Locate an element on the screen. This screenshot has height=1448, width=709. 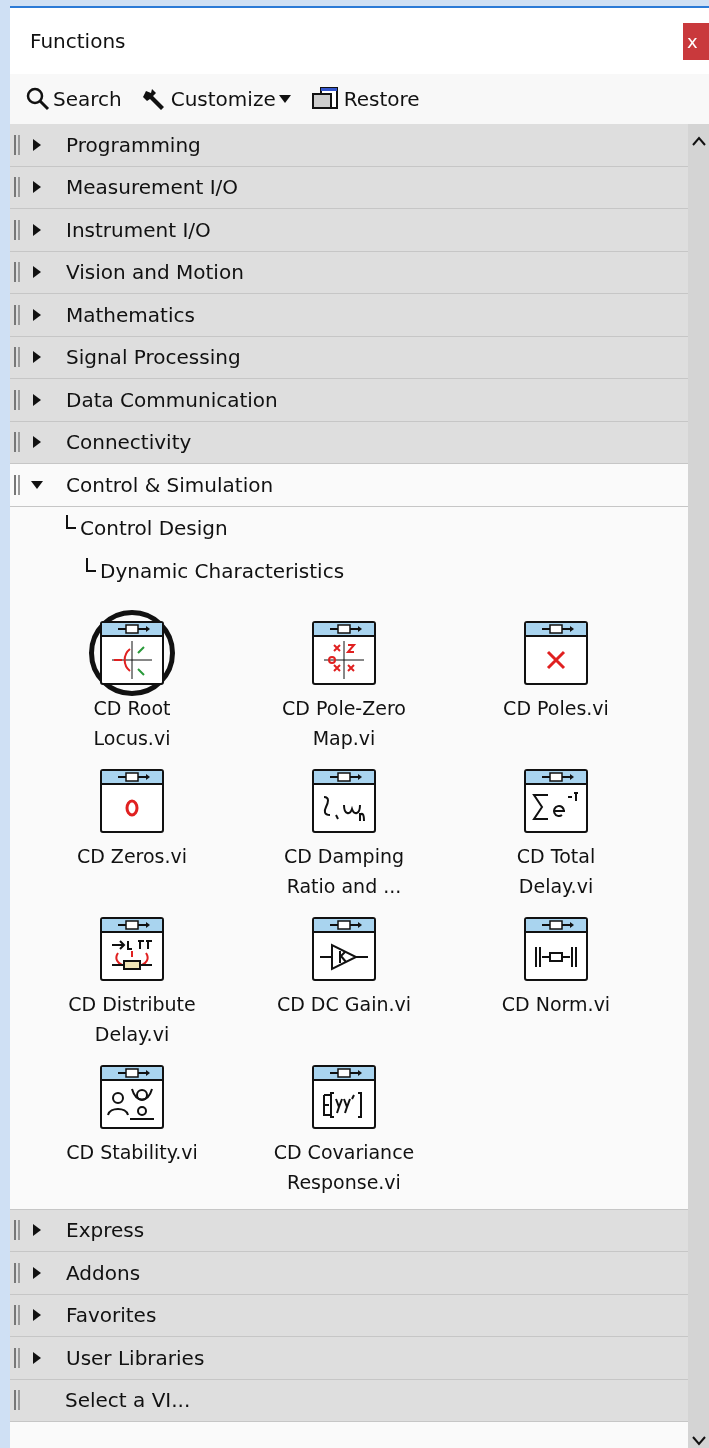
selection-ring is located at coordinates (132, 652).